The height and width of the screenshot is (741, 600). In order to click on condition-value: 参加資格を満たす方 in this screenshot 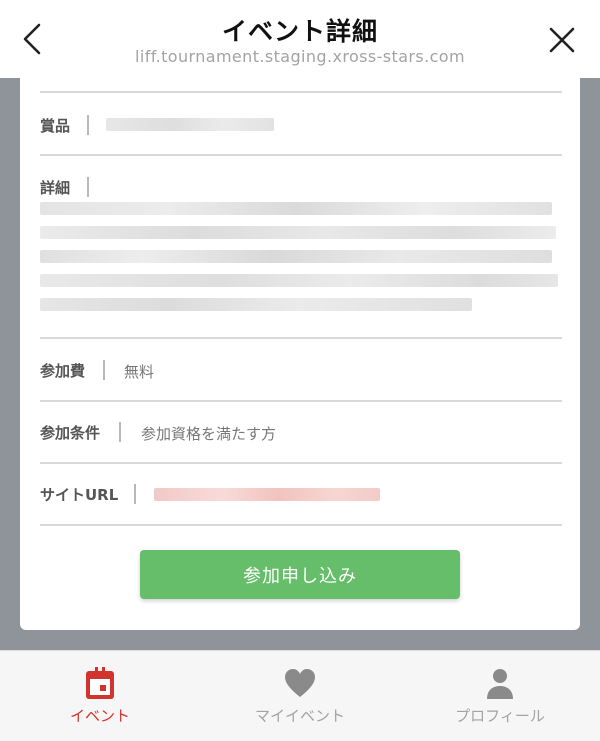, I will do `click(209, 434)`.